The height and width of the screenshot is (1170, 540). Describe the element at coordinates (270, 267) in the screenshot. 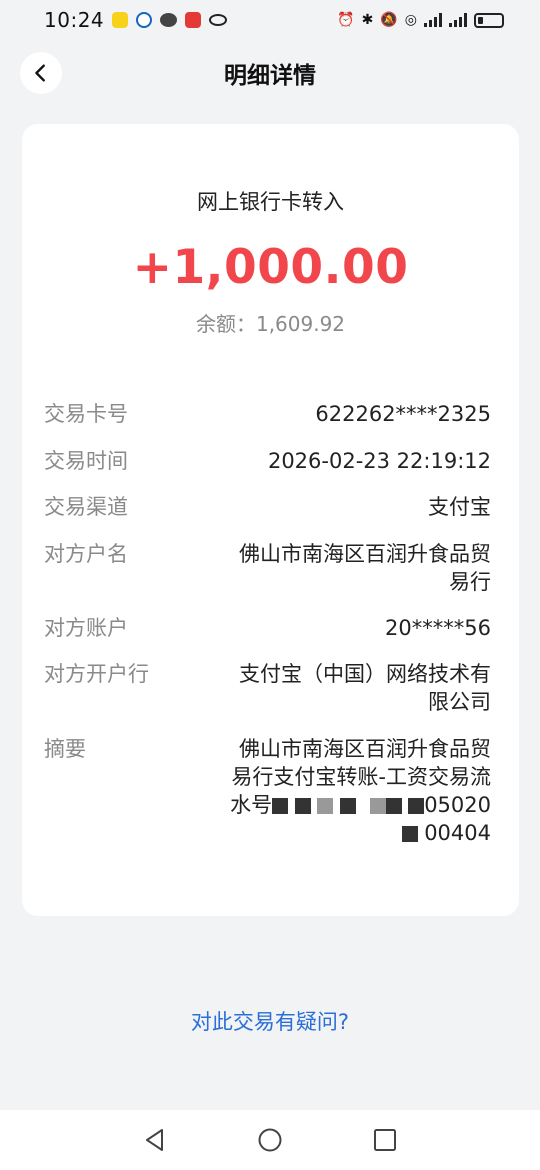

I see `transaction-amount: +1,000.00` at that location.